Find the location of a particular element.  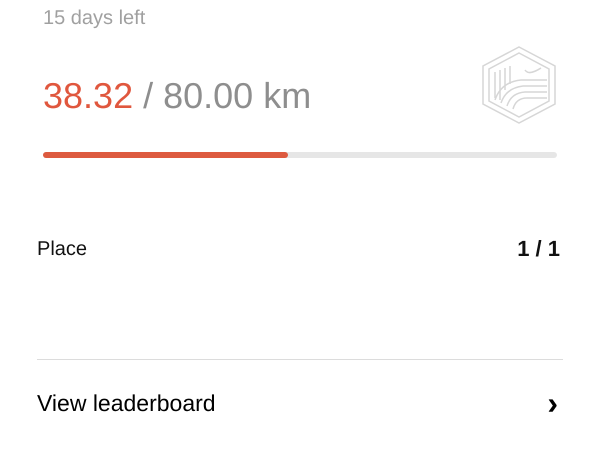

days-left-text: 15 days left is located at coordinates (94, 18).